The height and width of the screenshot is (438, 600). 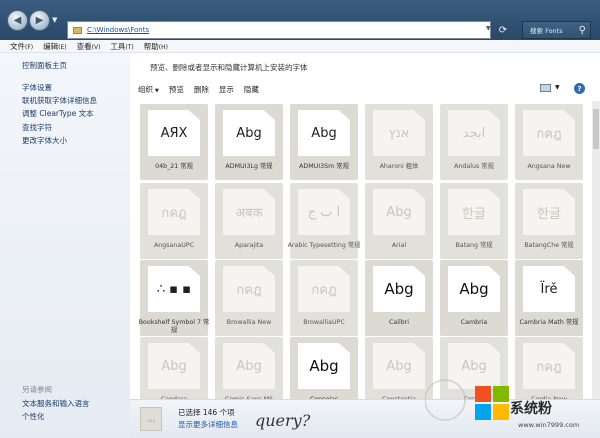 What do you see at coordinates (249, 142) in the screenshot?
I see `font-tile: Abg ADMUI3Lg 常规` at bounding box center [249, 142].